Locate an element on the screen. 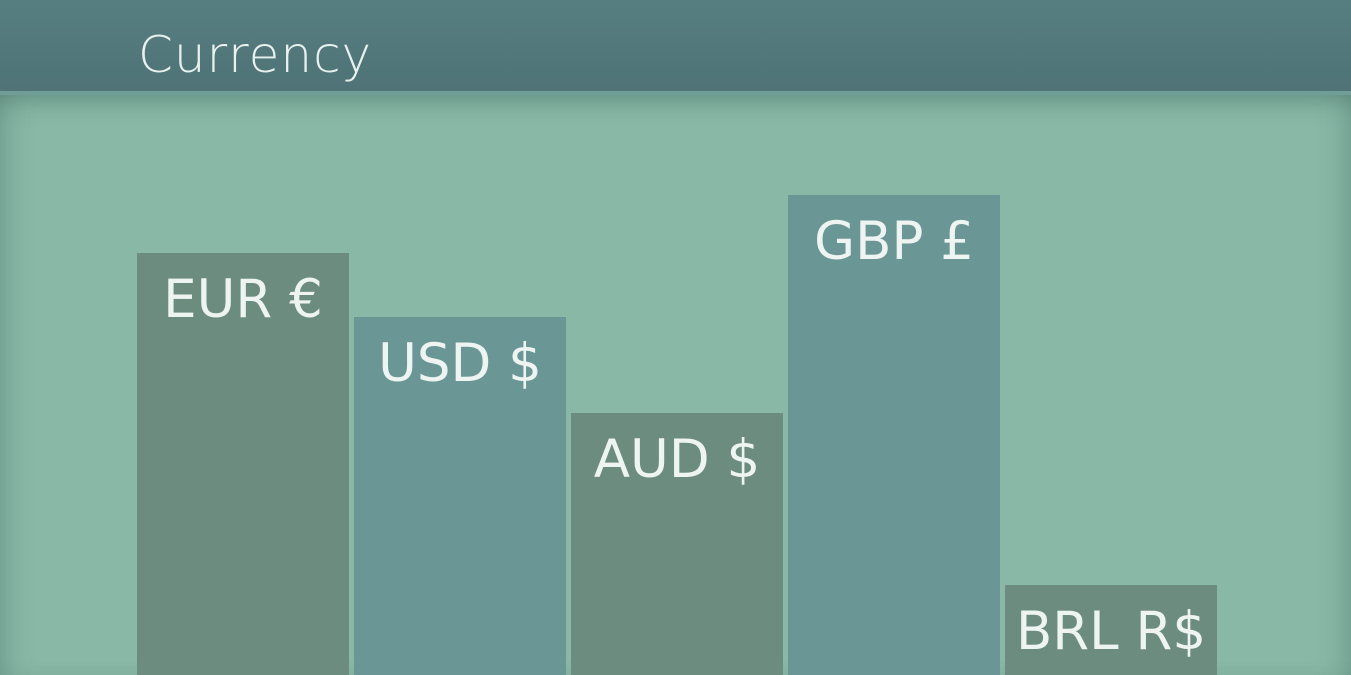  currency-tile-usd: USD $ is located at coordinates (460, 496).